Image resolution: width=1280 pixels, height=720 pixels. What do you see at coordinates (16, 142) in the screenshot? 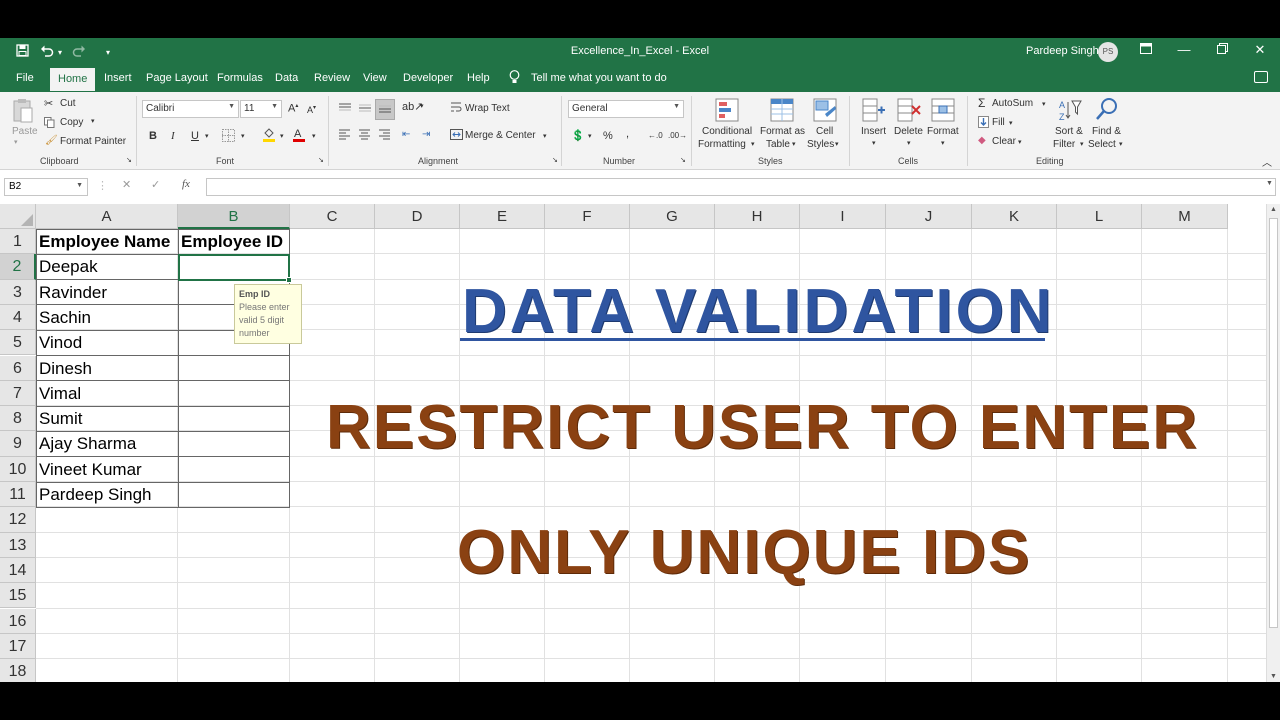
I see `paste-dropdown-icon: ▾` at bounding box center [16, 142].